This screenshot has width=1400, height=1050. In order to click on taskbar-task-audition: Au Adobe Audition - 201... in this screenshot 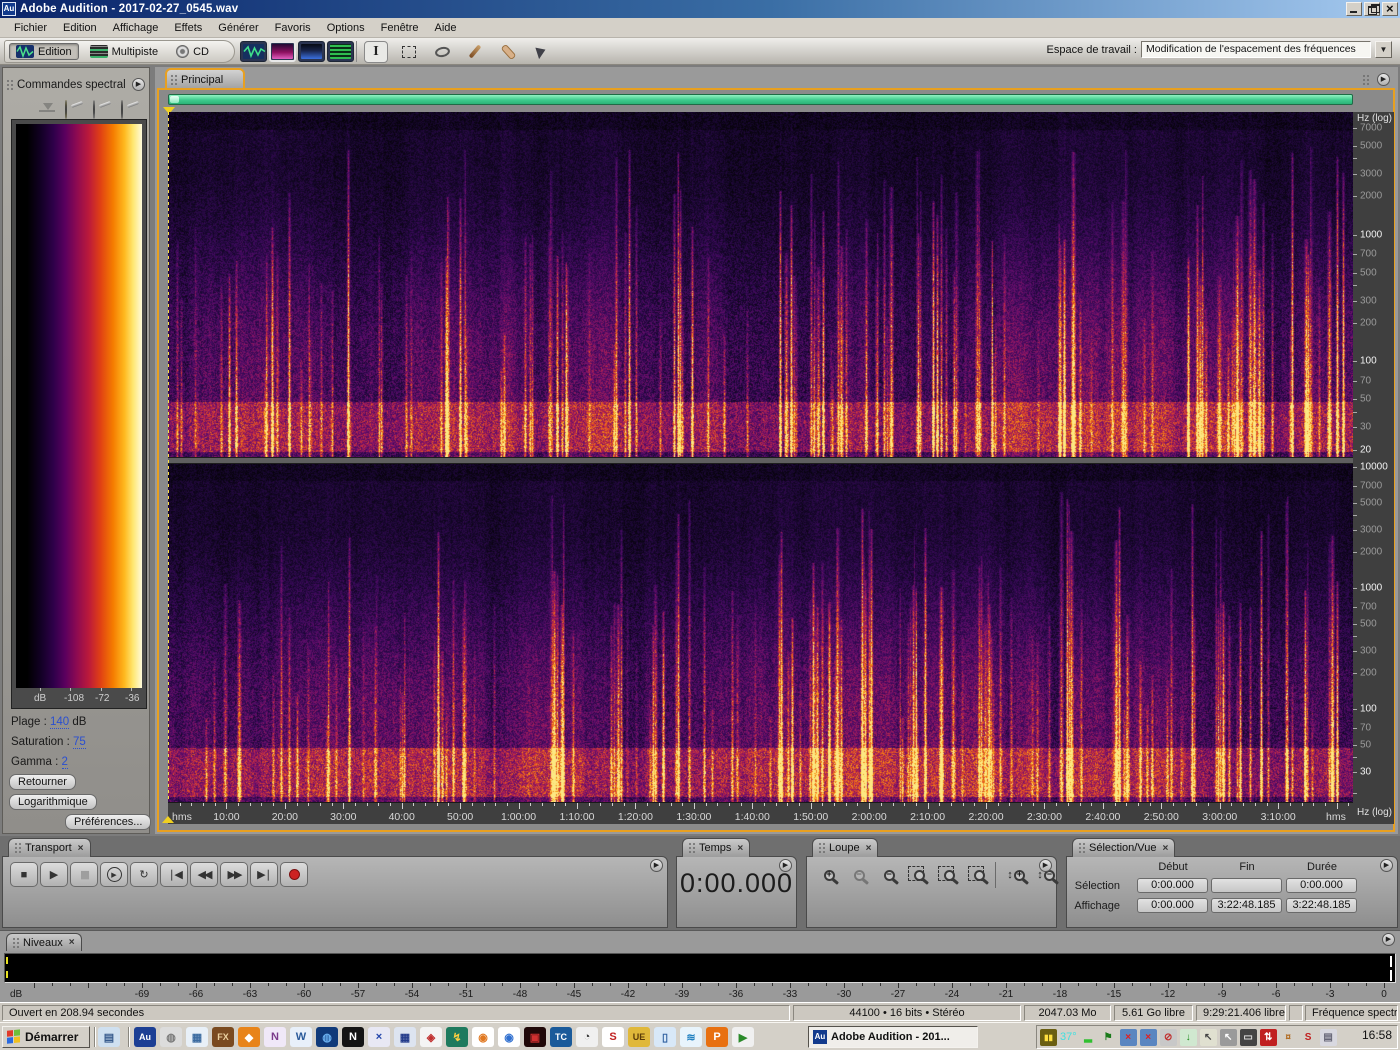, I will do `click(893, 1037)`.